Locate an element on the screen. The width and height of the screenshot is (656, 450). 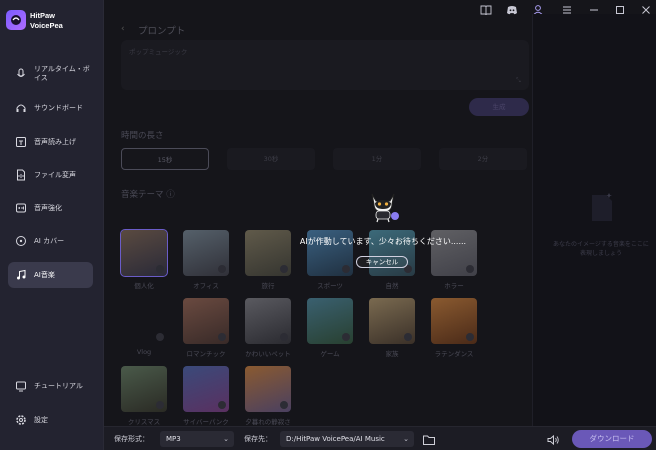
save-path-value: D:/HitPaw VoicePea/AI Music is located at coordinates (335, 439).